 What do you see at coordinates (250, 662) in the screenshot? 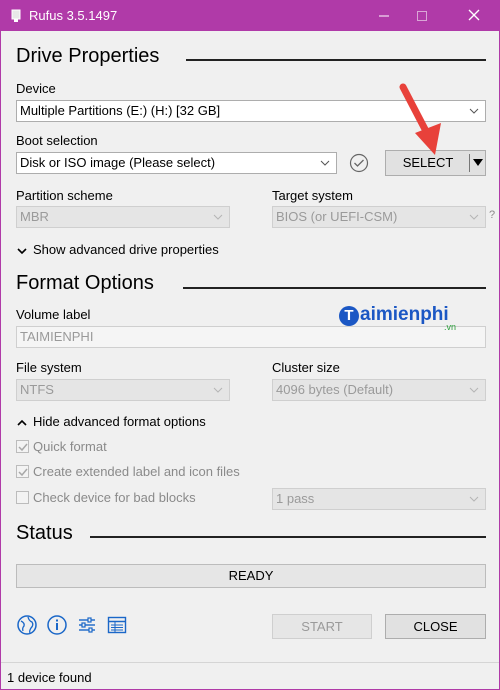
I see `status-bar-divider` at bounding box center [250, 662].